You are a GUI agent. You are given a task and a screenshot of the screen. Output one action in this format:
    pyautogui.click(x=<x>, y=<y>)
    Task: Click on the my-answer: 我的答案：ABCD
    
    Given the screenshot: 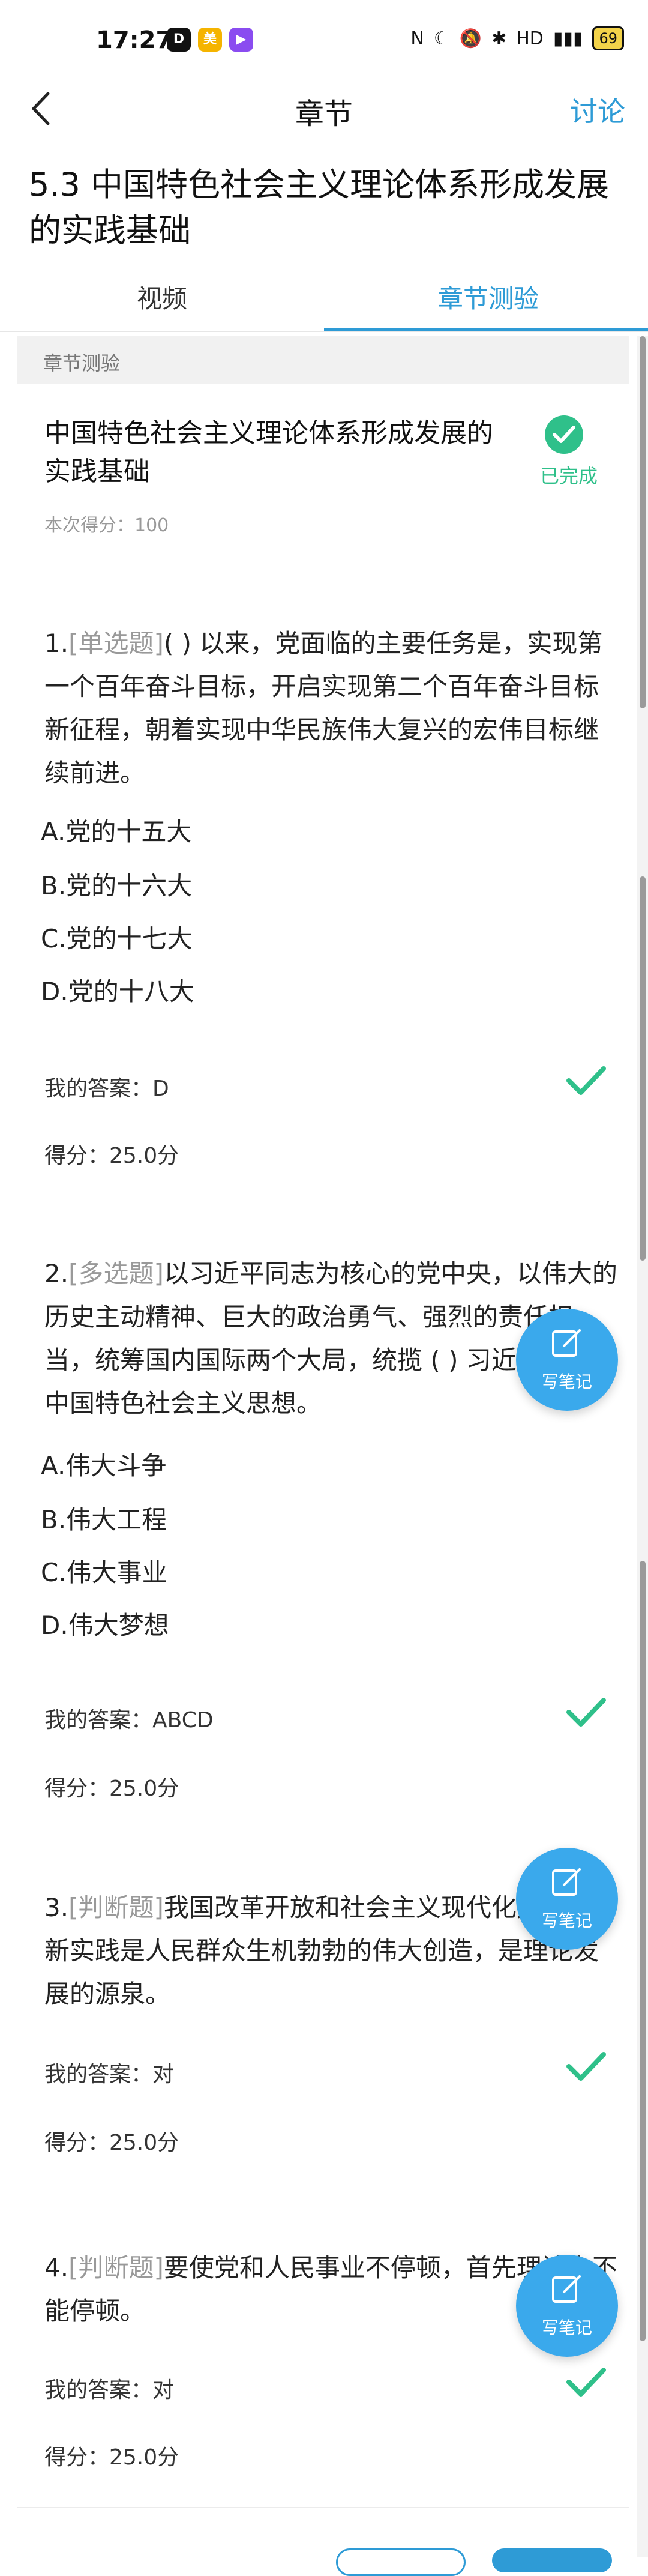 What is the action you would take?
    pyautogui.click(x=129, y=1720)
    